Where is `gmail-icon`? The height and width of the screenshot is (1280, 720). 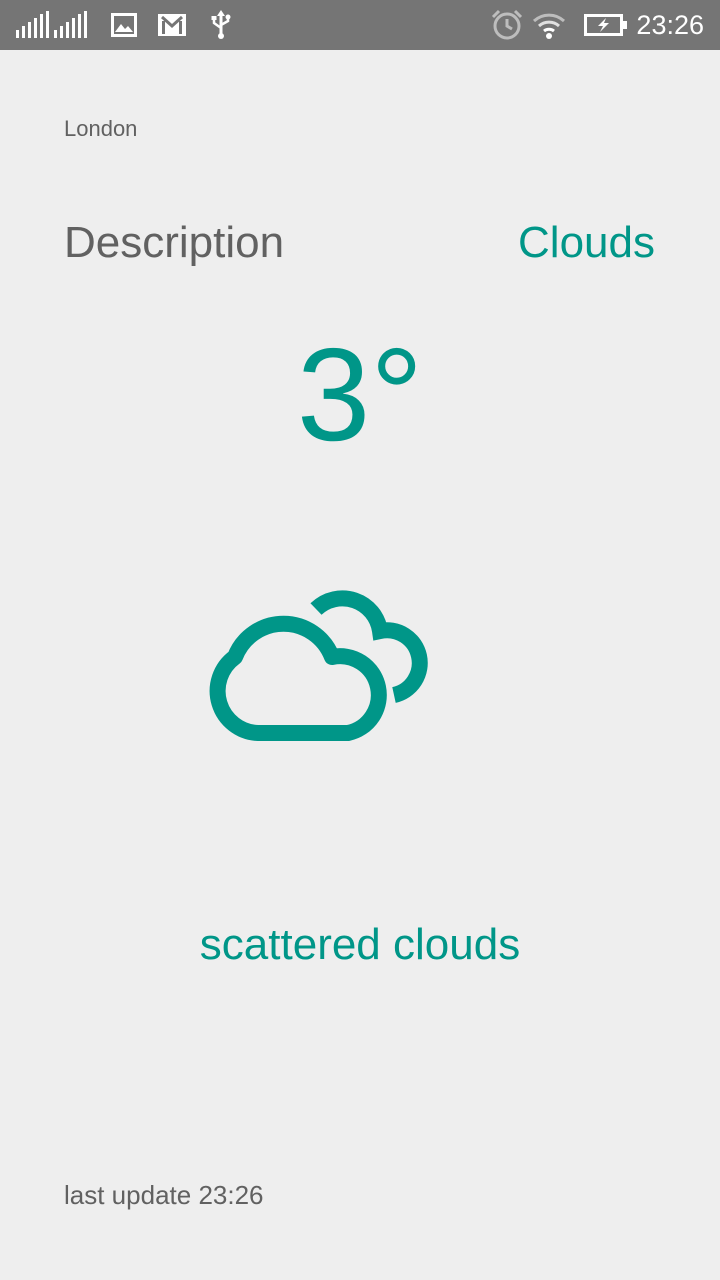
gmail-icon is located at coordinates (172, 25).